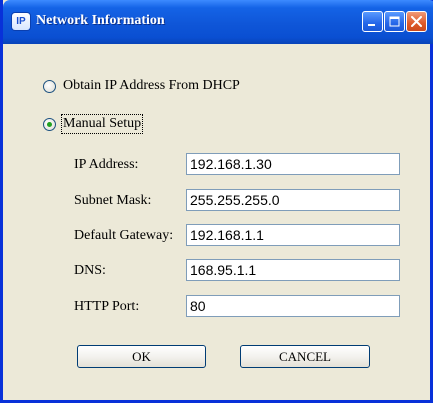 The image size is (433, 403). Describe the element at coordinates (107, 306) in the screenshot. I see `http-port-label: HTTP Port:` at that location.